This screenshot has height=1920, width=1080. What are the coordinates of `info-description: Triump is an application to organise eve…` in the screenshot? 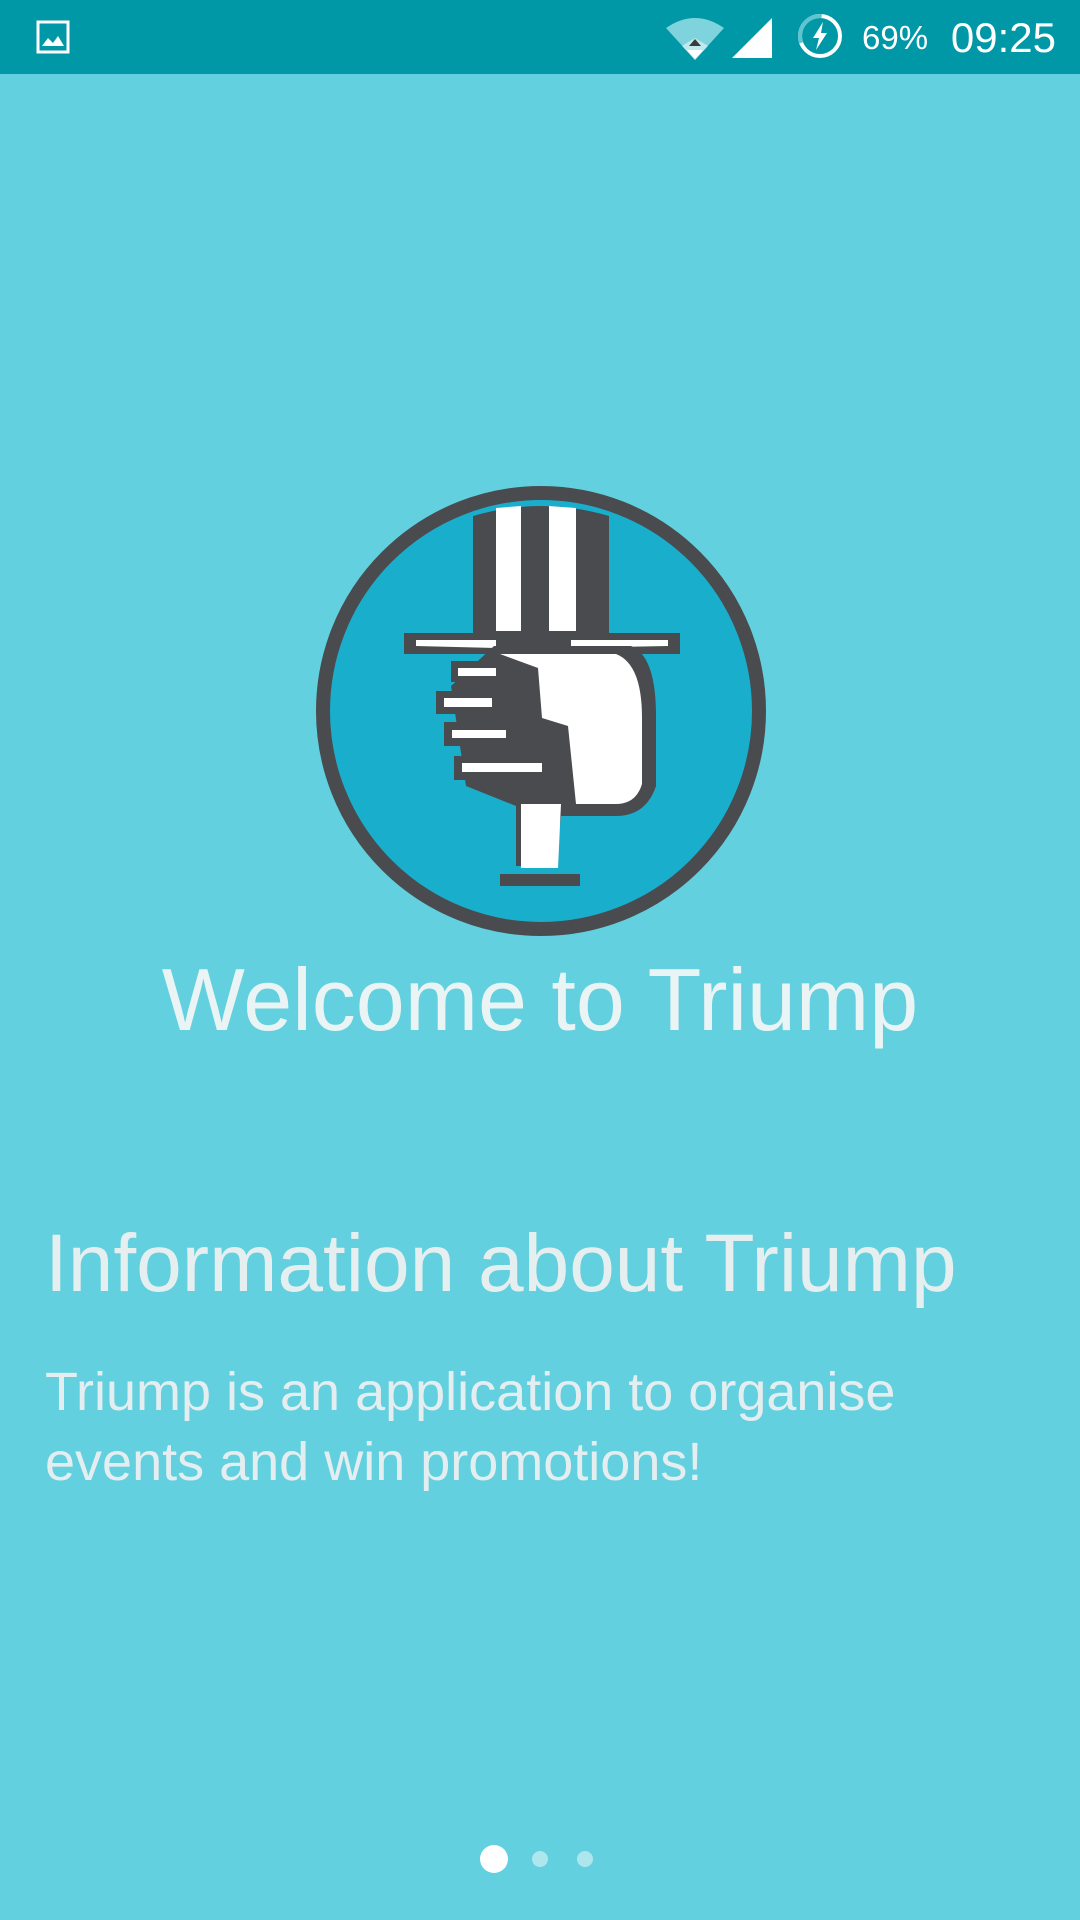 It's located at (470, 1427).